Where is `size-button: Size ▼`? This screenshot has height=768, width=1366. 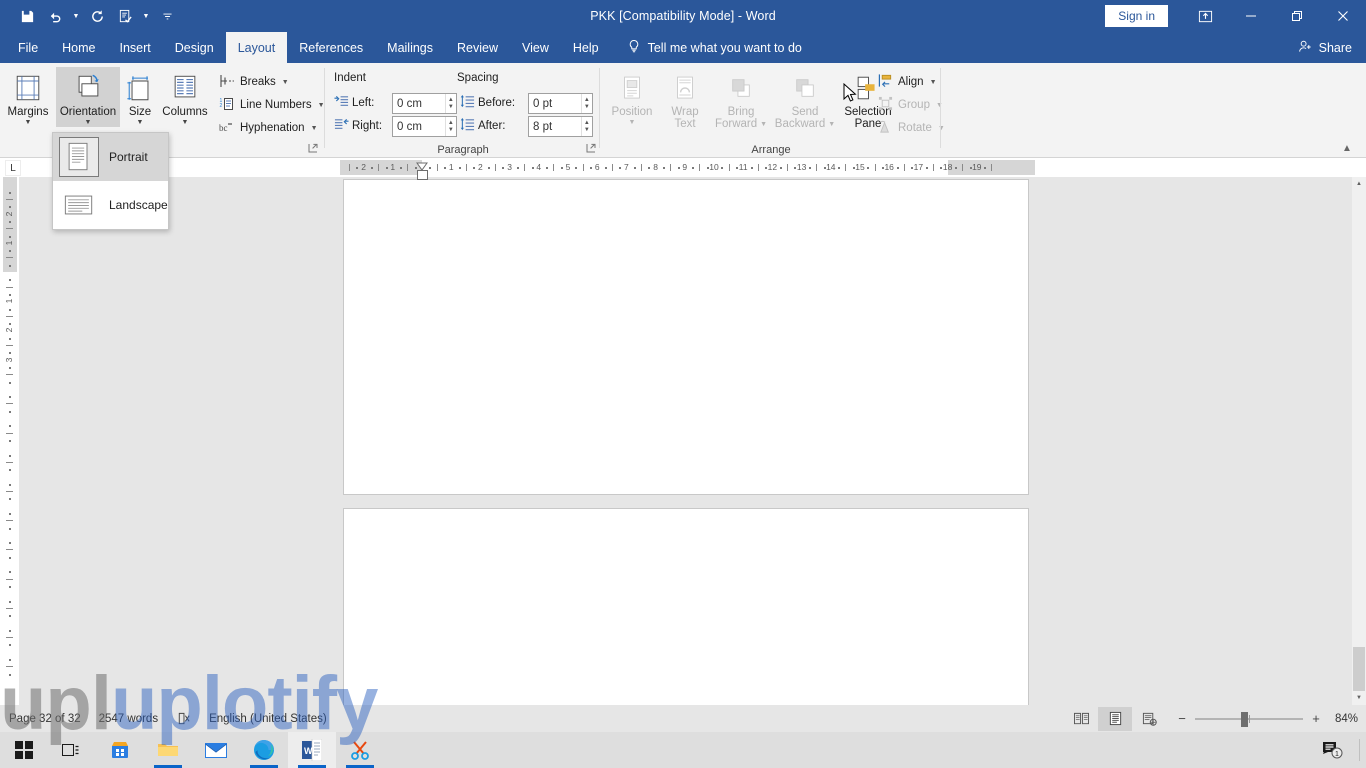
size-button: Size ▼ is located at coordinates (140, 97).